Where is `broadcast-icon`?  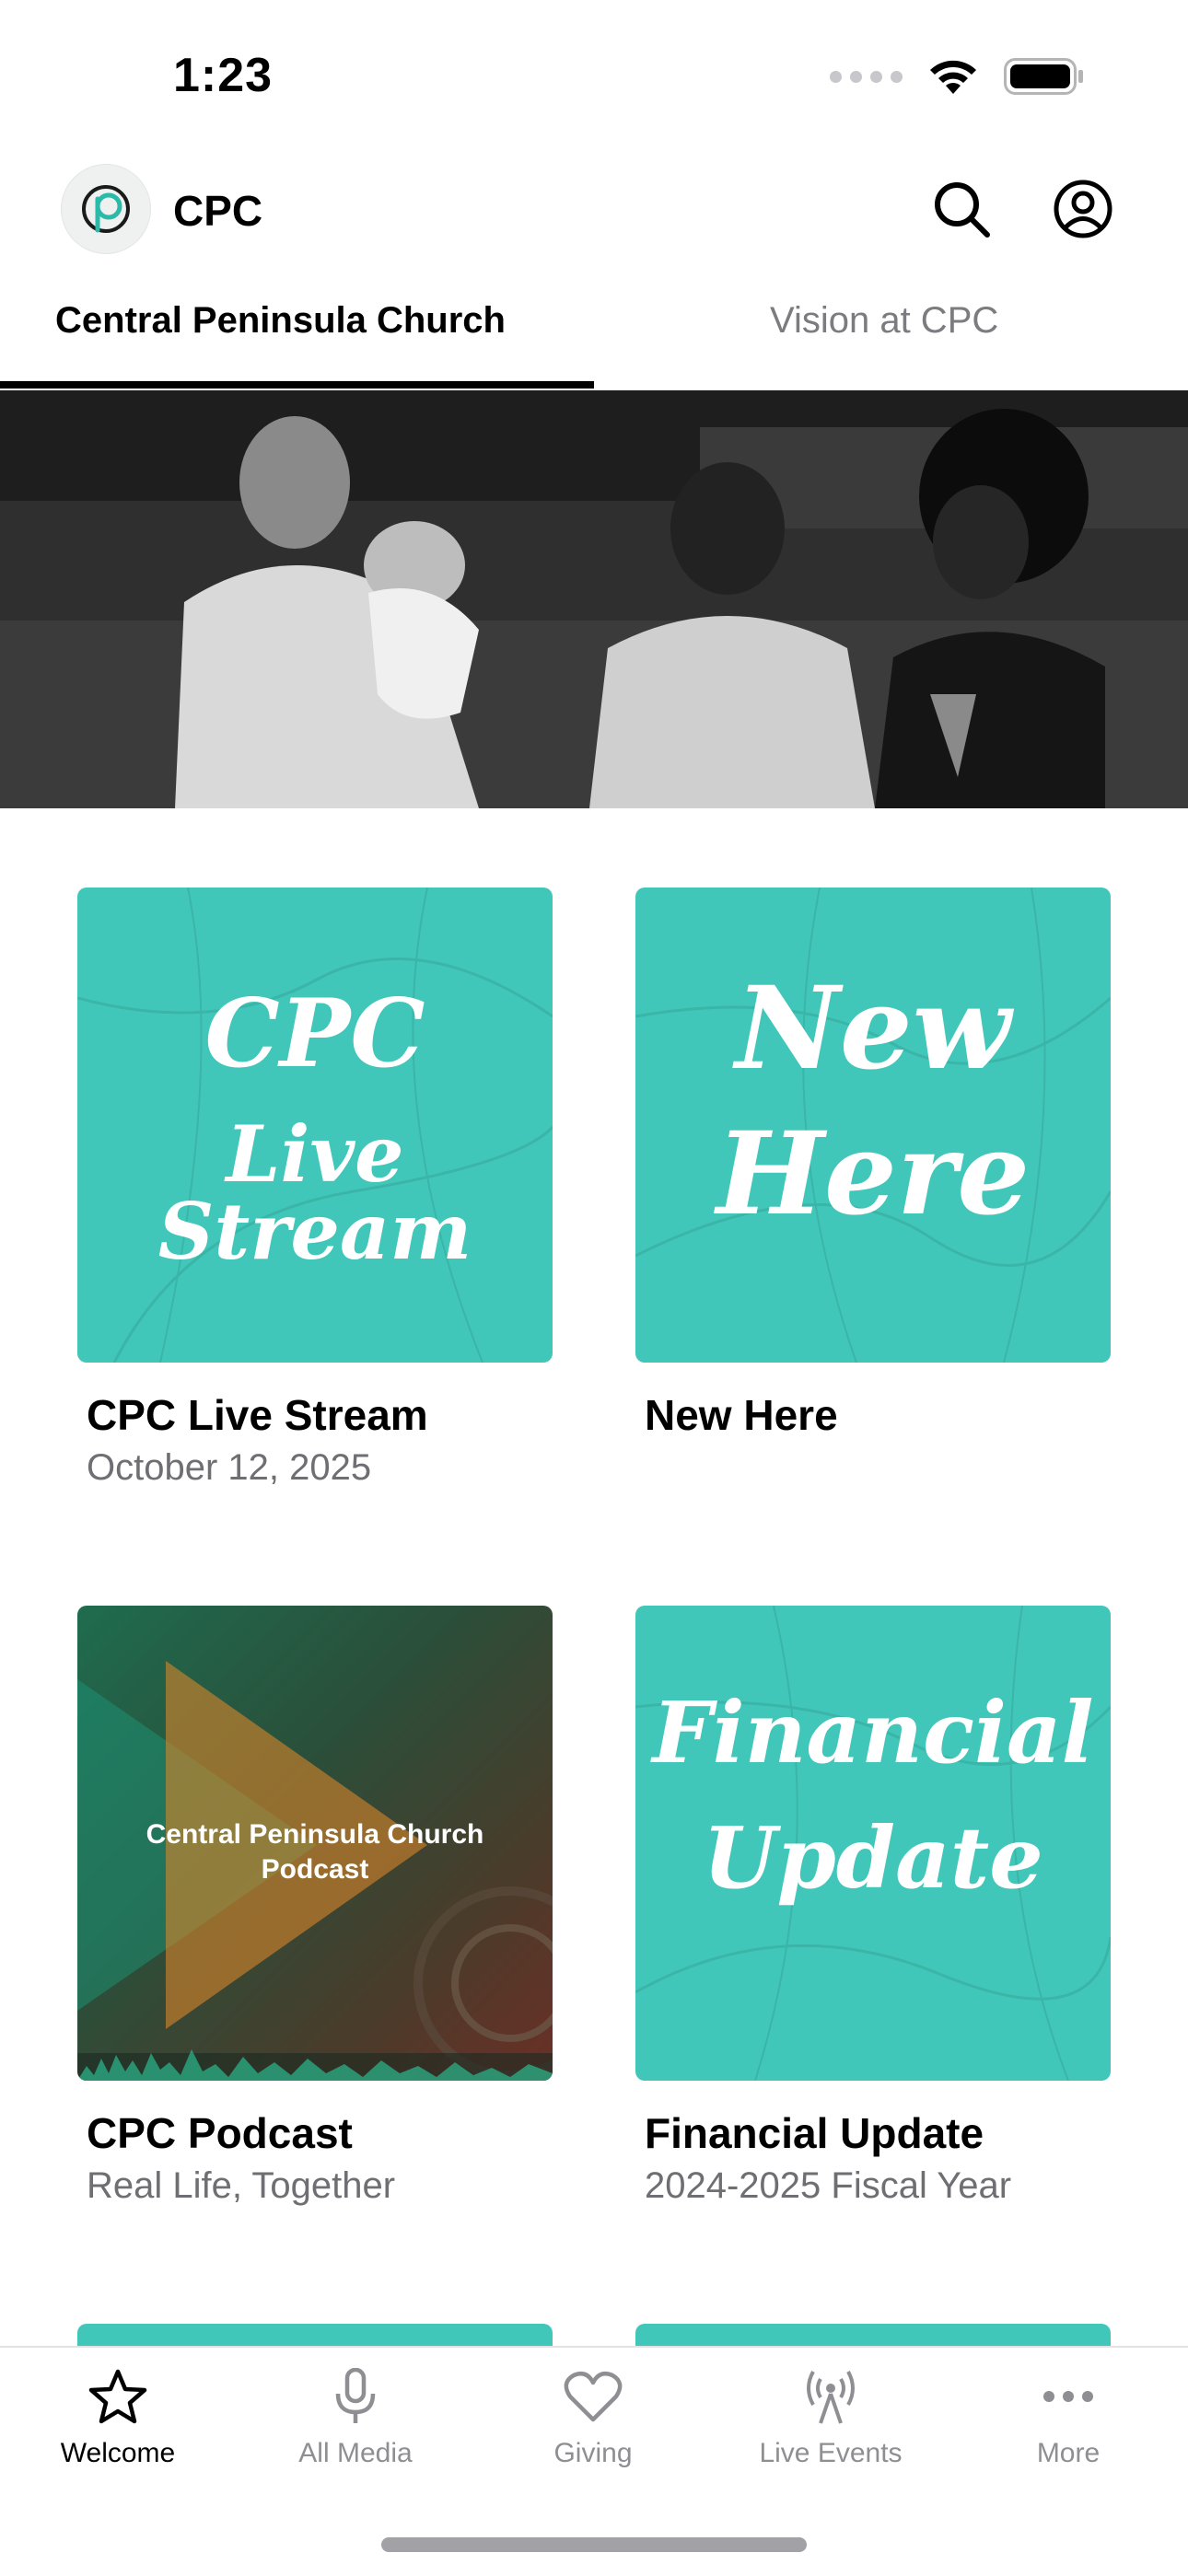
broadcast-icon is located at coordinates (831, 2397).